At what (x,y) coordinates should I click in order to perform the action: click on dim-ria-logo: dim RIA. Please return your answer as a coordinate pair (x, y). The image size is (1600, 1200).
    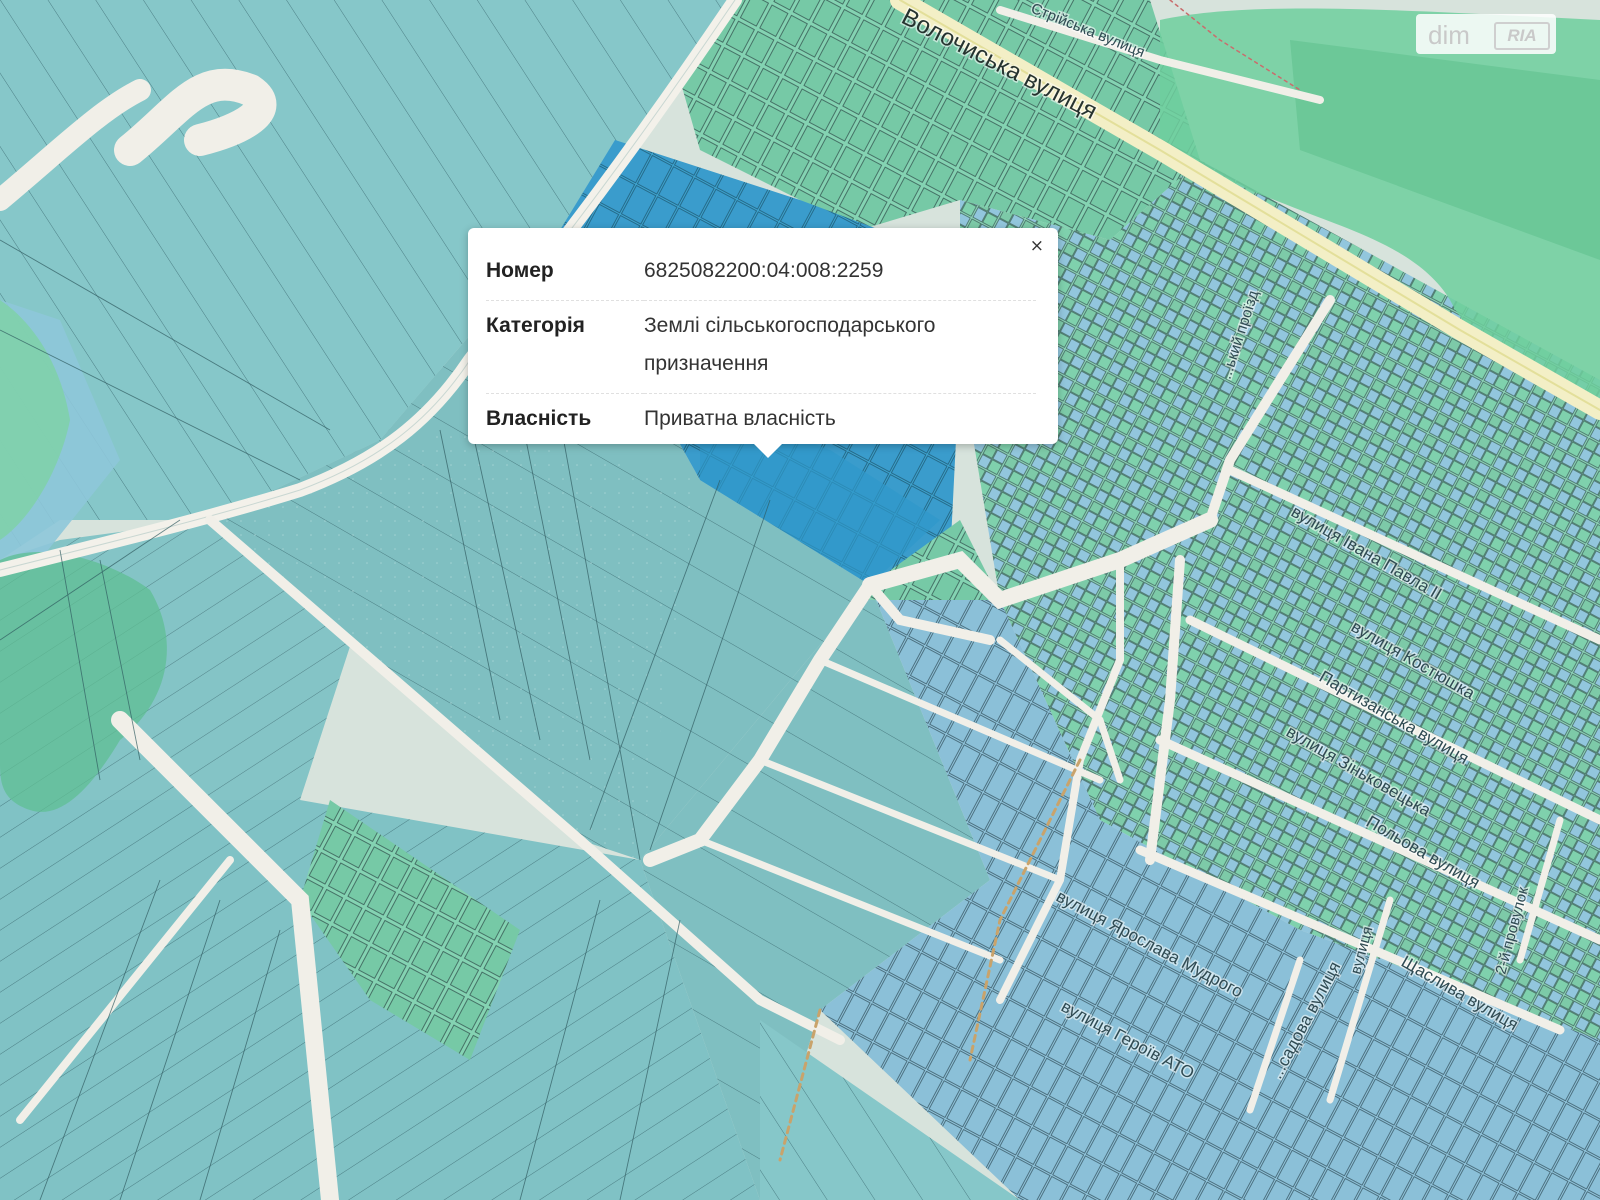
    Looking at the image, I should click on (1486, 34).